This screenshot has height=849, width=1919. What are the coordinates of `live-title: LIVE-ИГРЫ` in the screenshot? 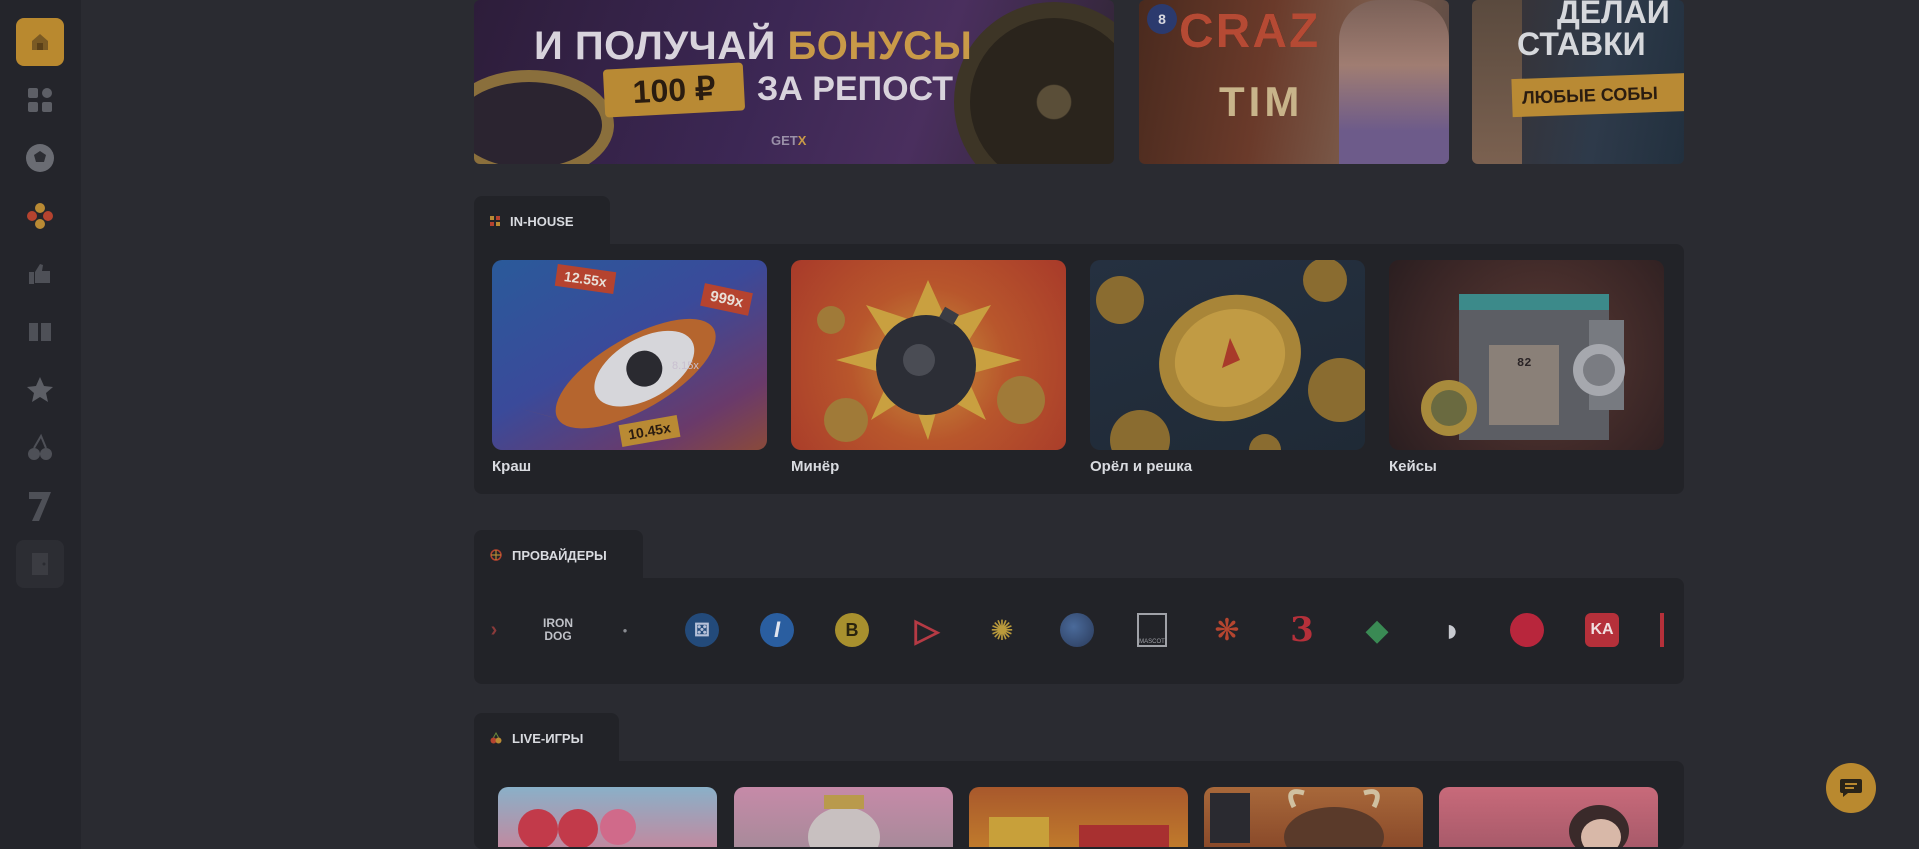 It's located at (548, 738).